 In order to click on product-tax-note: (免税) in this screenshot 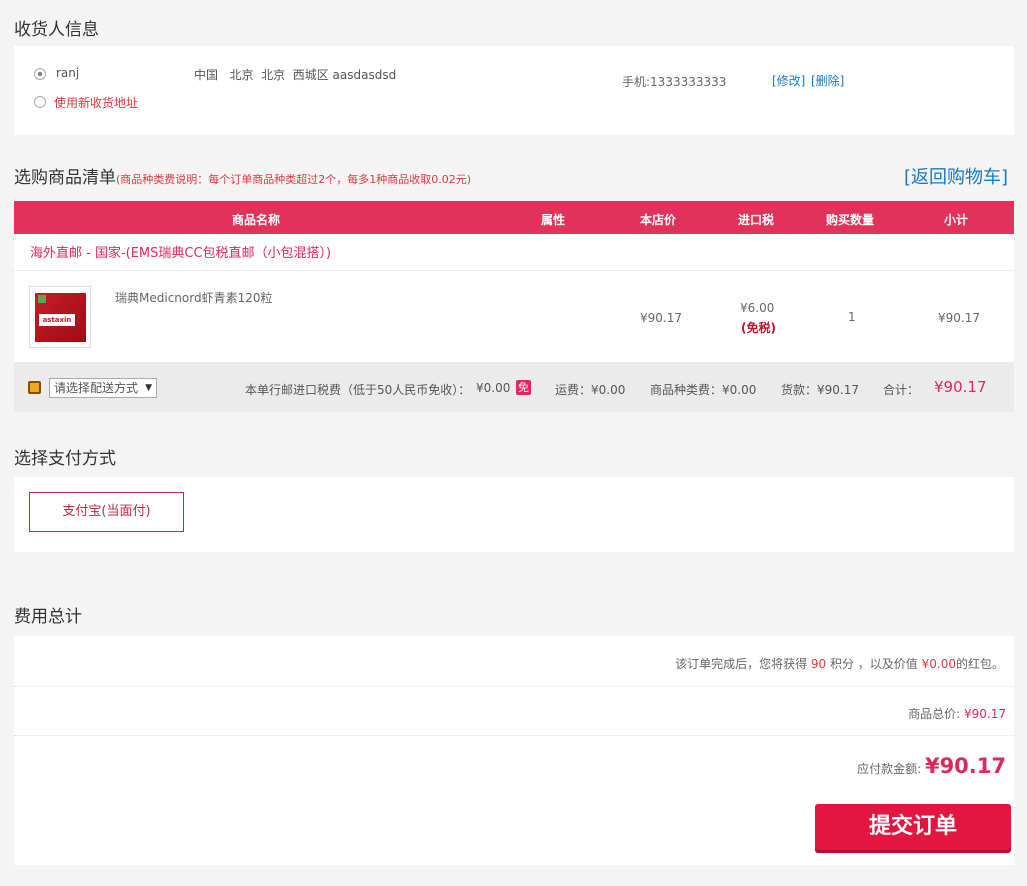, I will do `click(758, 328)`.